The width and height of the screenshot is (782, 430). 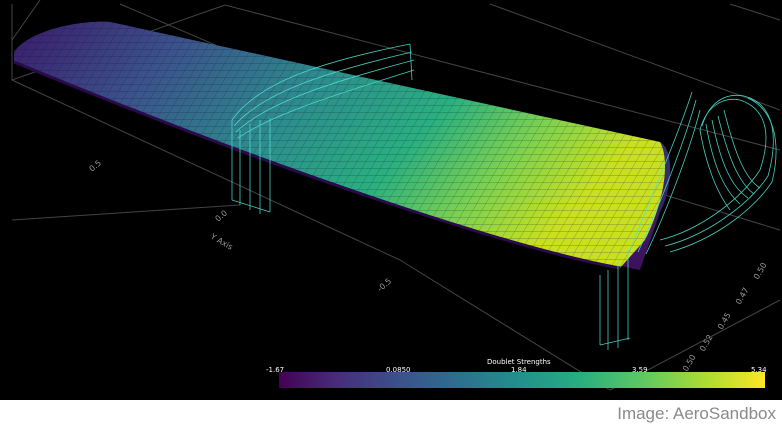 I want to click on y-tick-label: 0.5, so click(x=96, y=165).